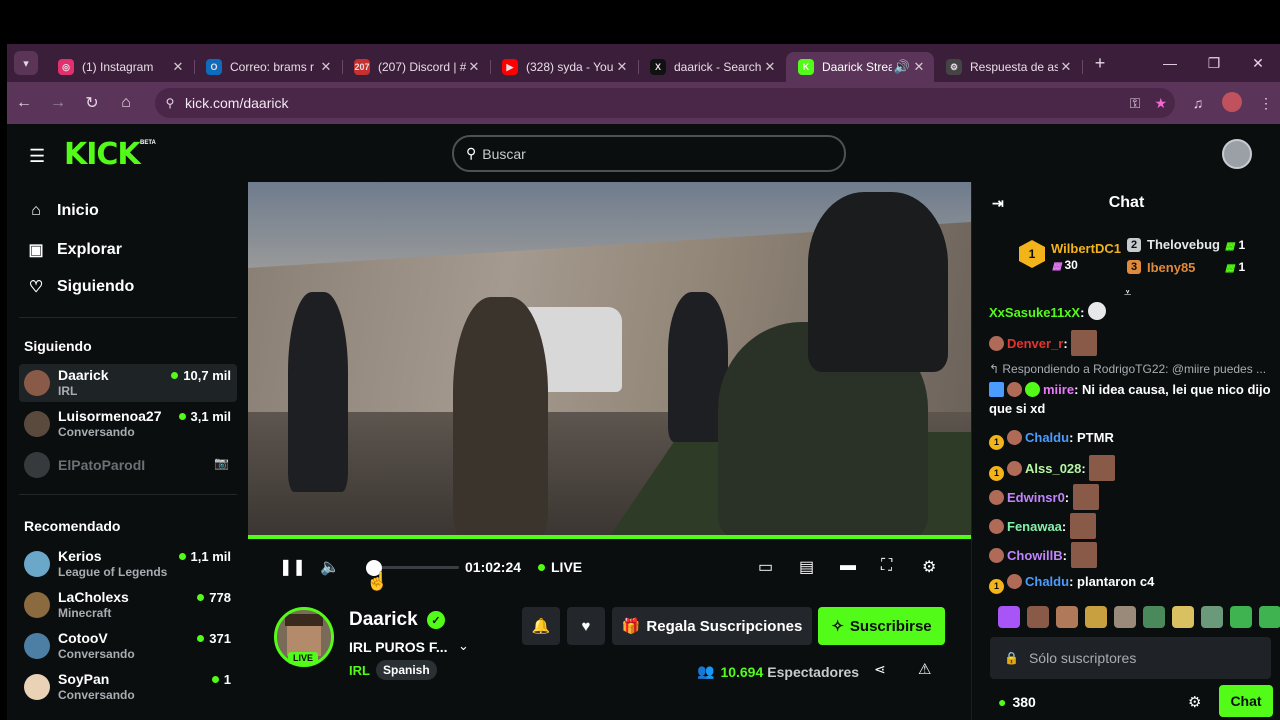 The width and height of the screenshot is (1280, 720). Describe the element at coordinates (880, 669) in the screenshot. I see `share-icon: ⋖` at that location.